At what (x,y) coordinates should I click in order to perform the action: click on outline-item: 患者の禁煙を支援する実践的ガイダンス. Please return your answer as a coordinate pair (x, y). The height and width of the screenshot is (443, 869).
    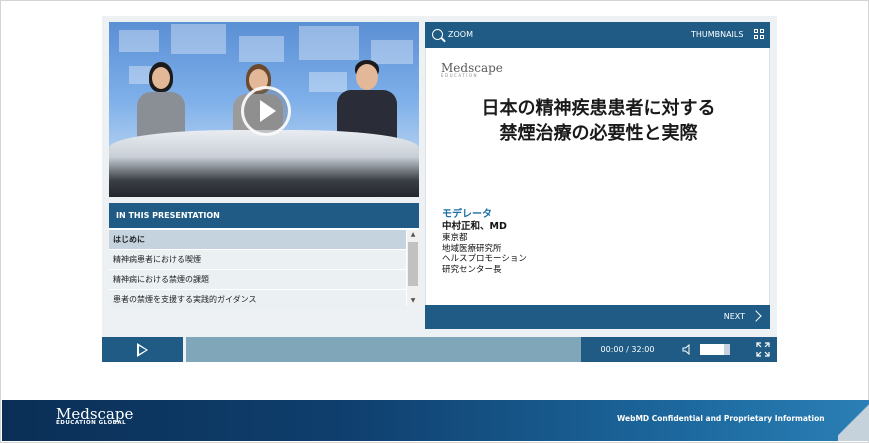
    Looking at the image, I should click on (257, 299).